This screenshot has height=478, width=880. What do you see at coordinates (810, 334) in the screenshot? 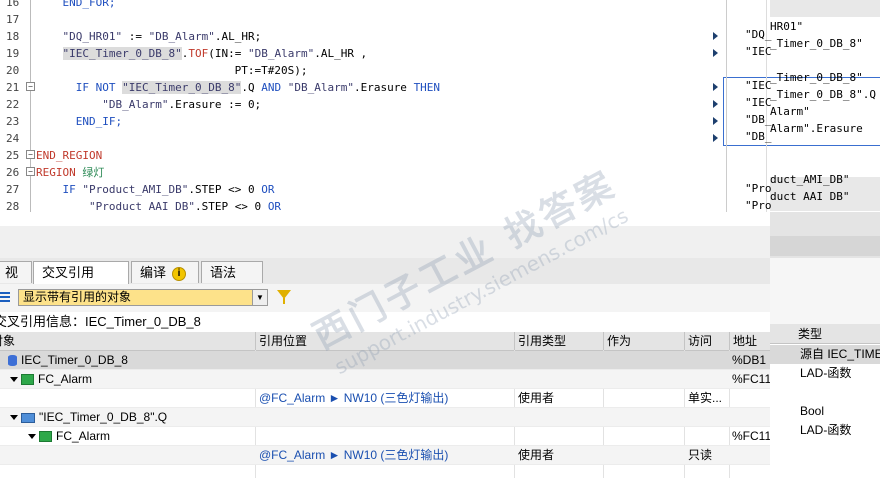
I see `column-header-label: 类型` at bounding box center [810, 334].